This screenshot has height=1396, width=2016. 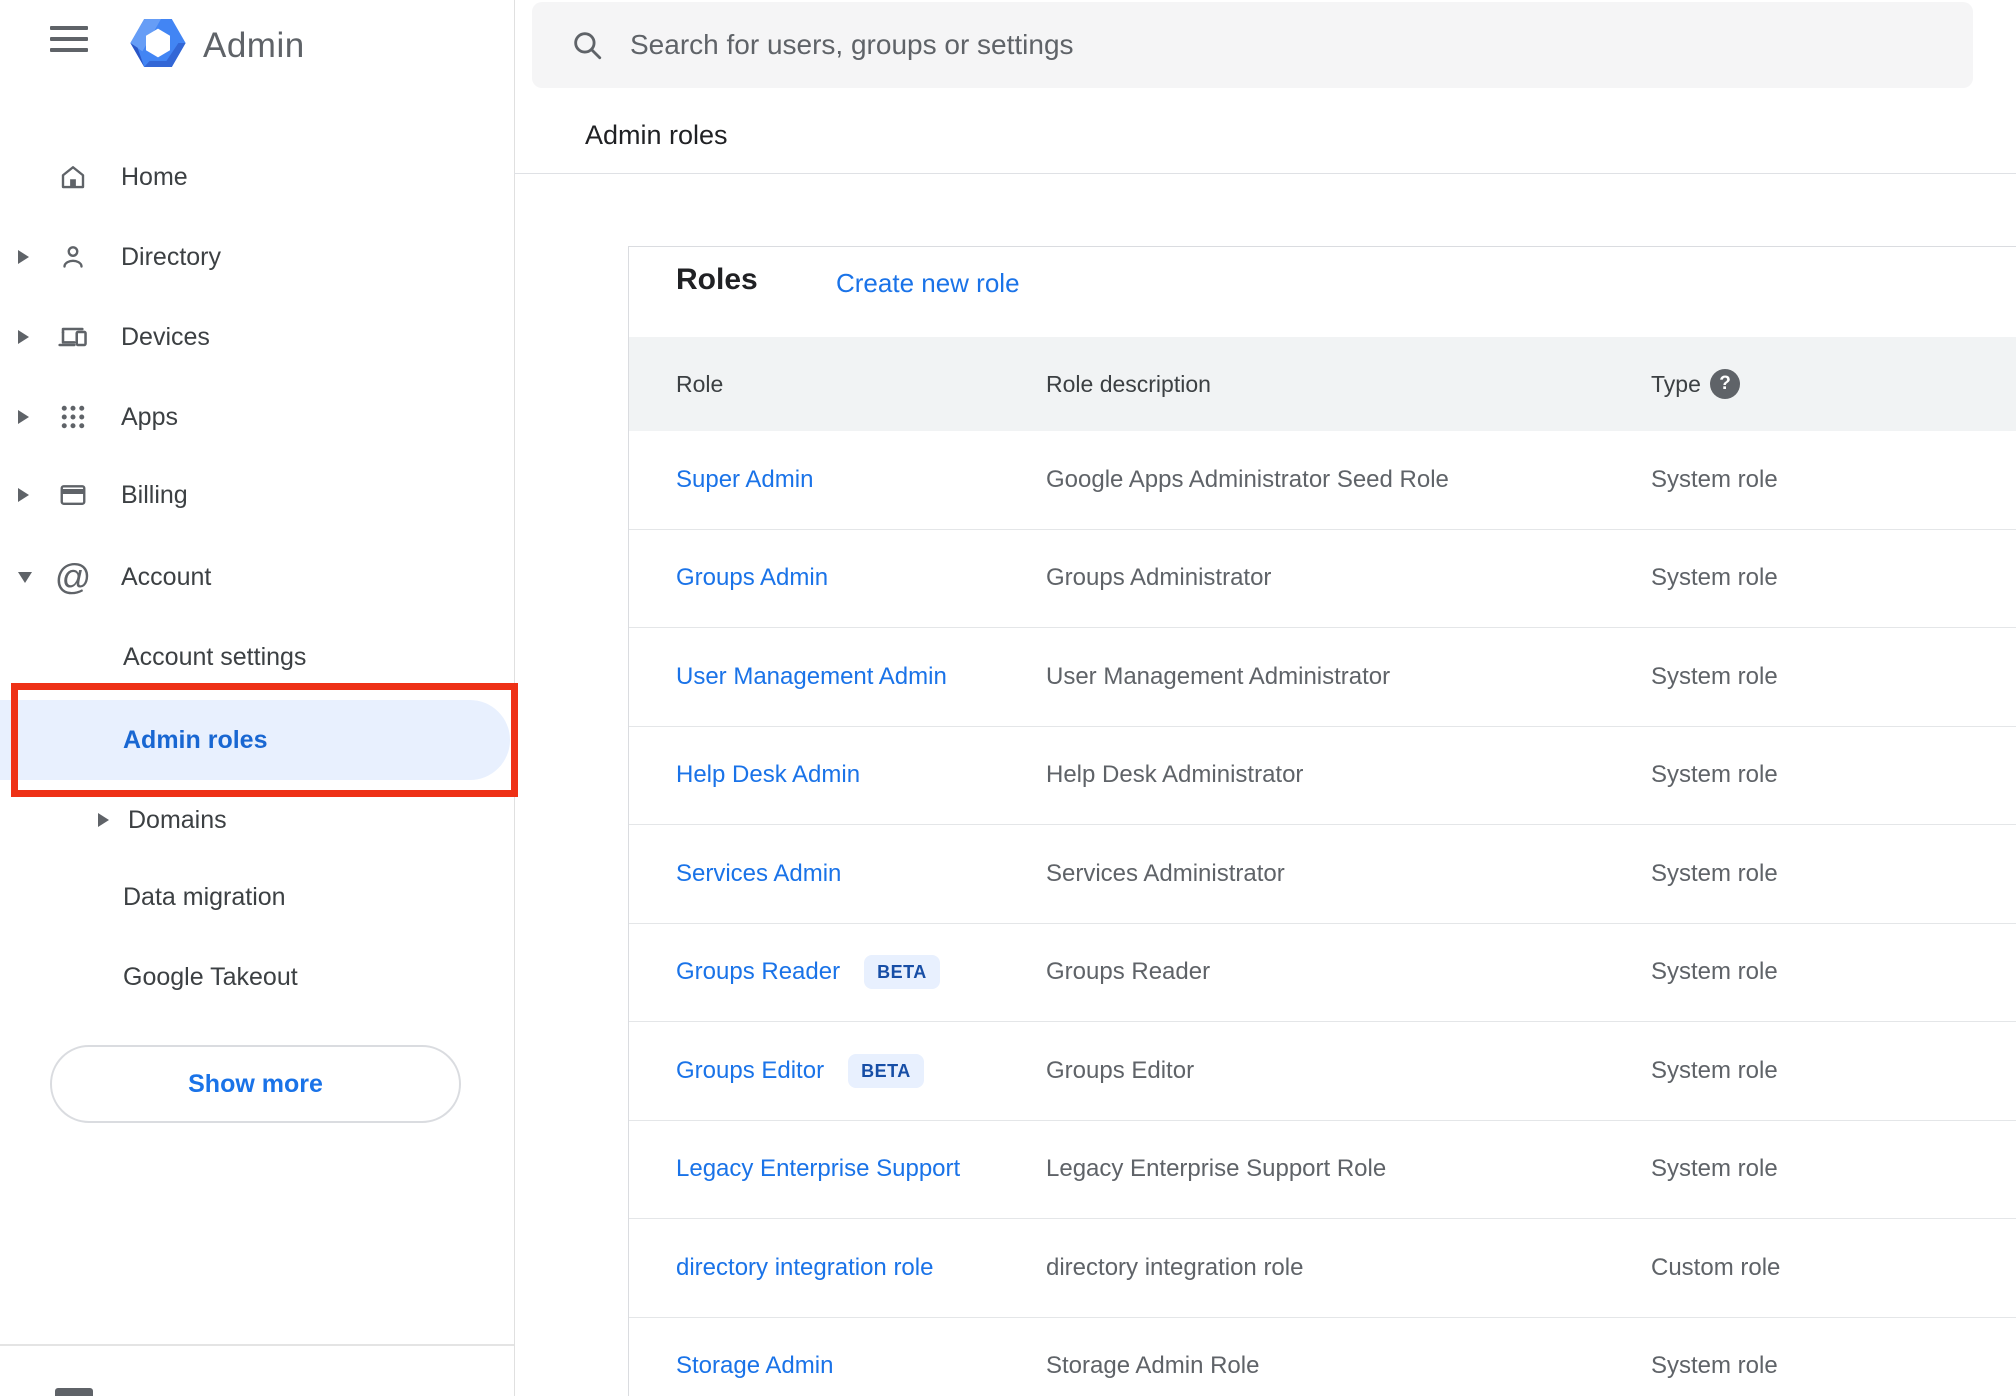 I want to click on role-link: Storage Admin, so click(x=754, y=1357).